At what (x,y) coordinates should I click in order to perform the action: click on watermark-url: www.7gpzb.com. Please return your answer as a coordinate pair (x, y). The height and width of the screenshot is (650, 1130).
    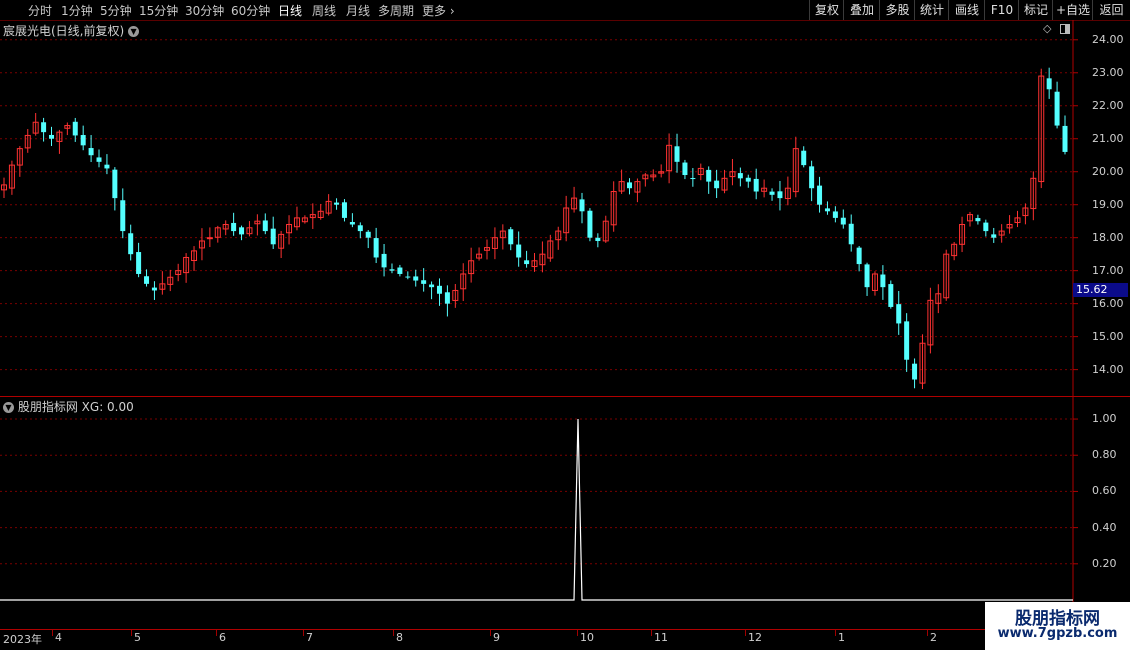
    Looking at the image, I should click on (1057, 633).